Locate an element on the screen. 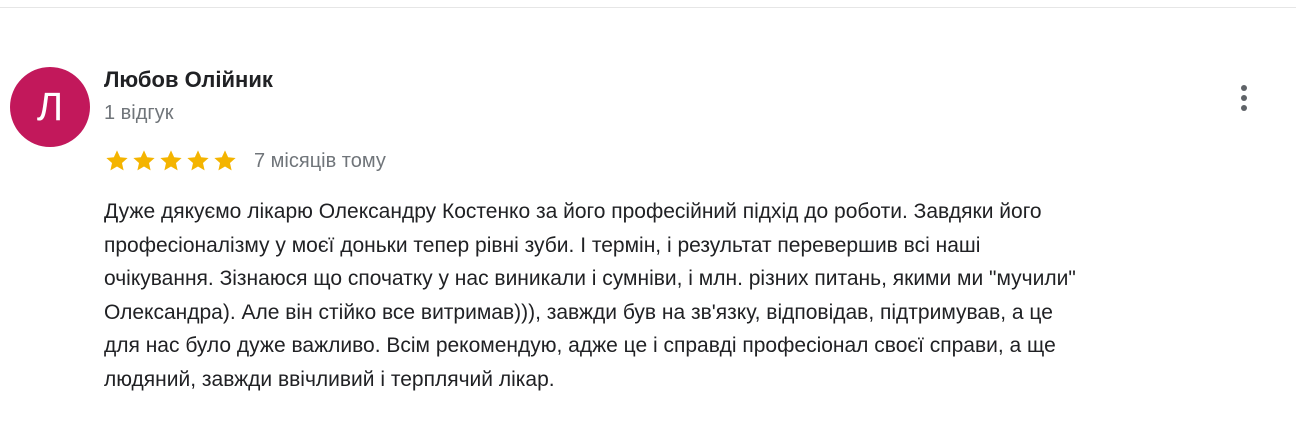 The image size is (1312, 428). avatar: Л is located at coordinates (50, 107).